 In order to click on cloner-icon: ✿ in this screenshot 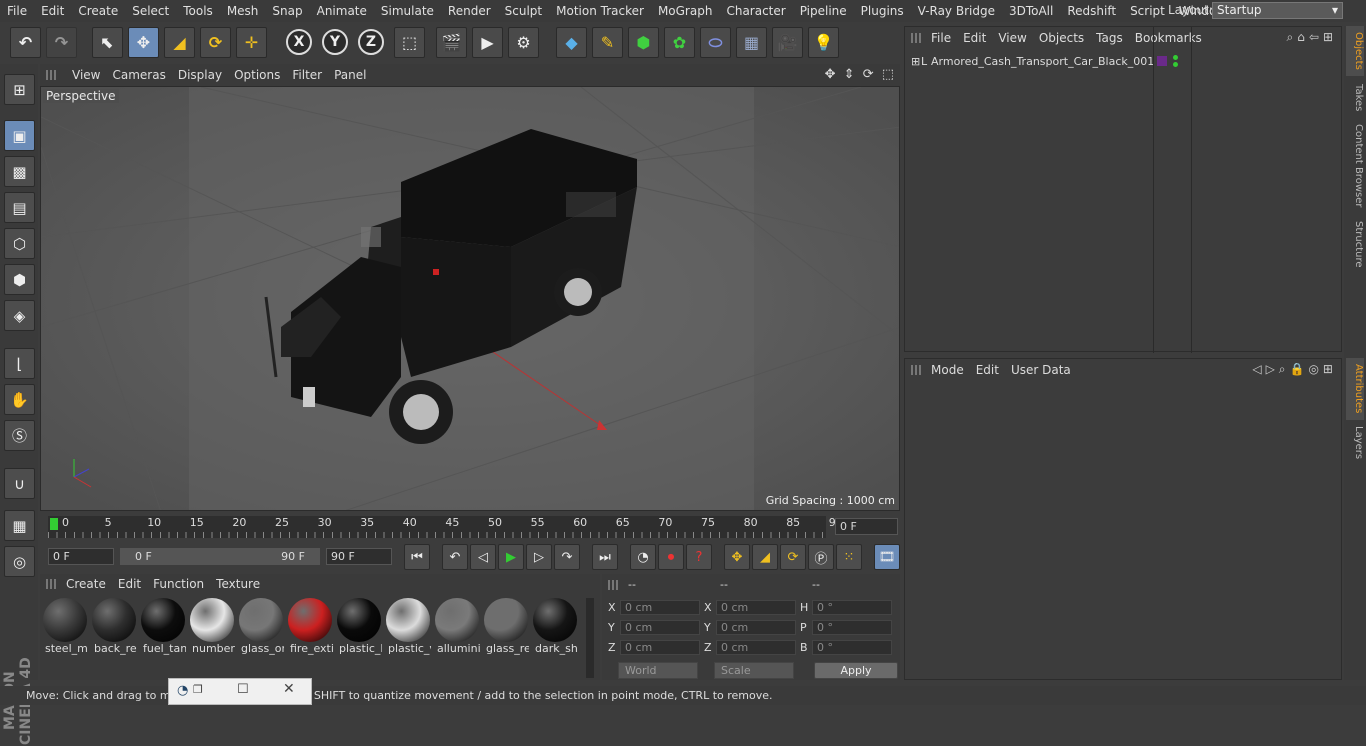, I will do `click(679, 42)`.